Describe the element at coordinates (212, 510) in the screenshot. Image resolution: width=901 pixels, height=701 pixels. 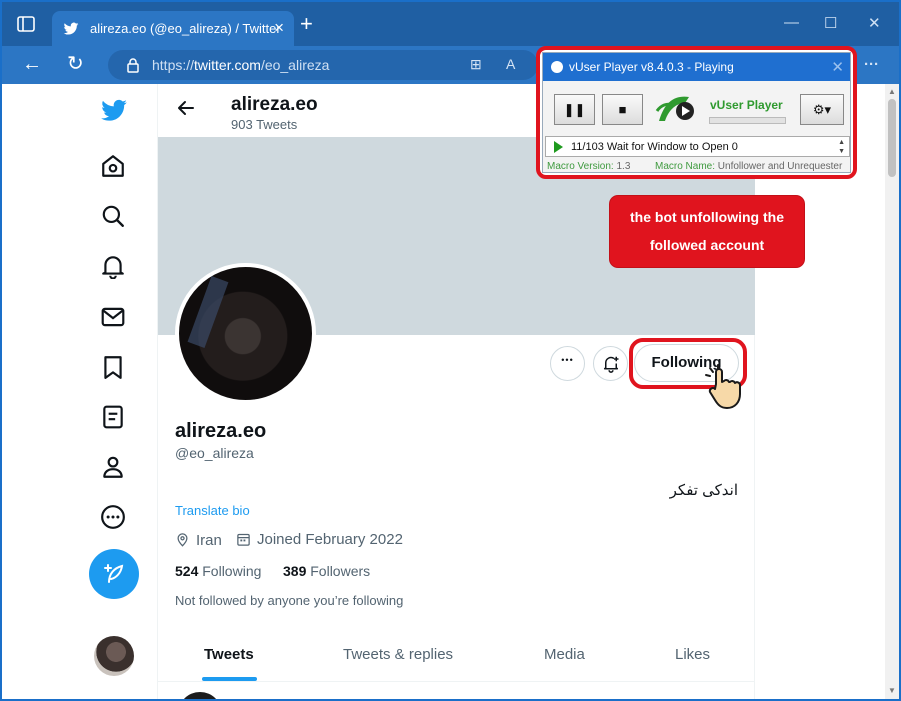
I see `translate-bio-link: Translate bio` at that location.